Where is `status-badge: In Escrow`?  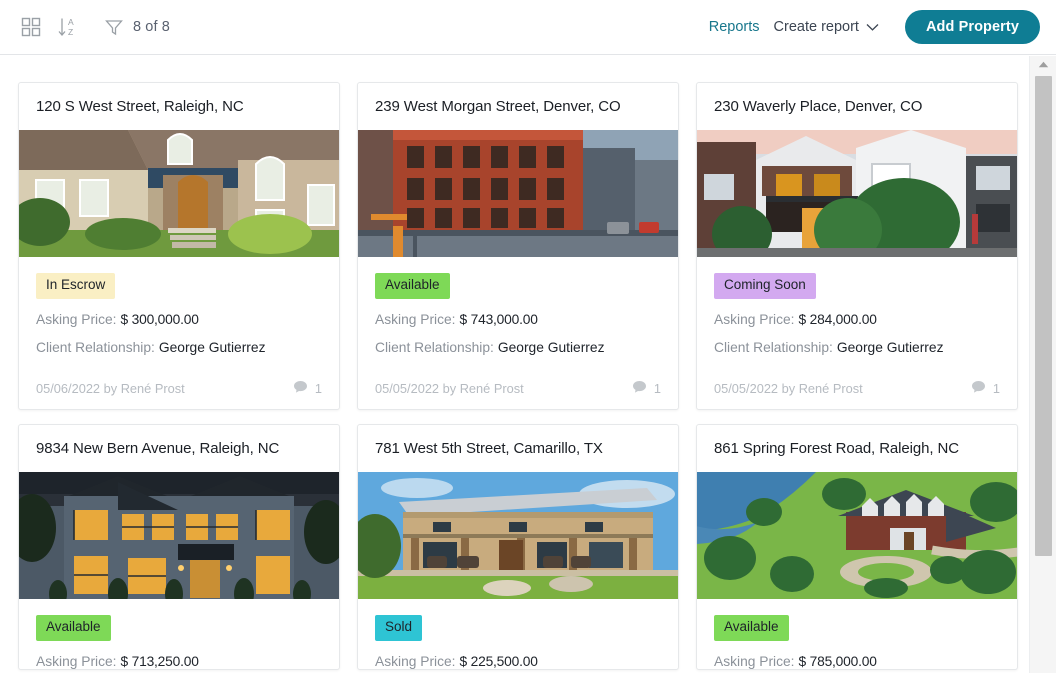
status-badge: In Escrow is located at coordinates (76, 286).